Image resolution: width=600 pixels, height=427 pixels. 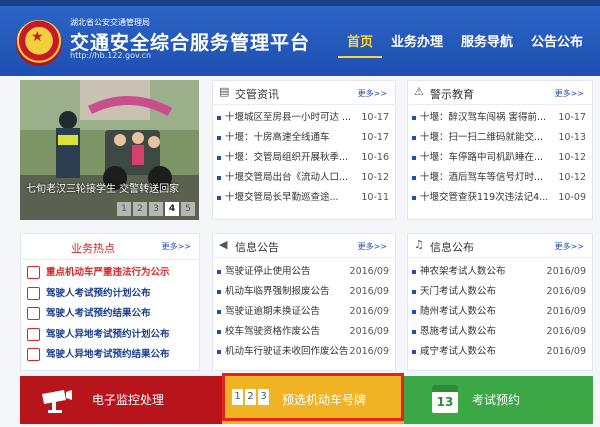 I want to click on org-name: 湖北省公安交通管理局, so click(x=110, y=22).